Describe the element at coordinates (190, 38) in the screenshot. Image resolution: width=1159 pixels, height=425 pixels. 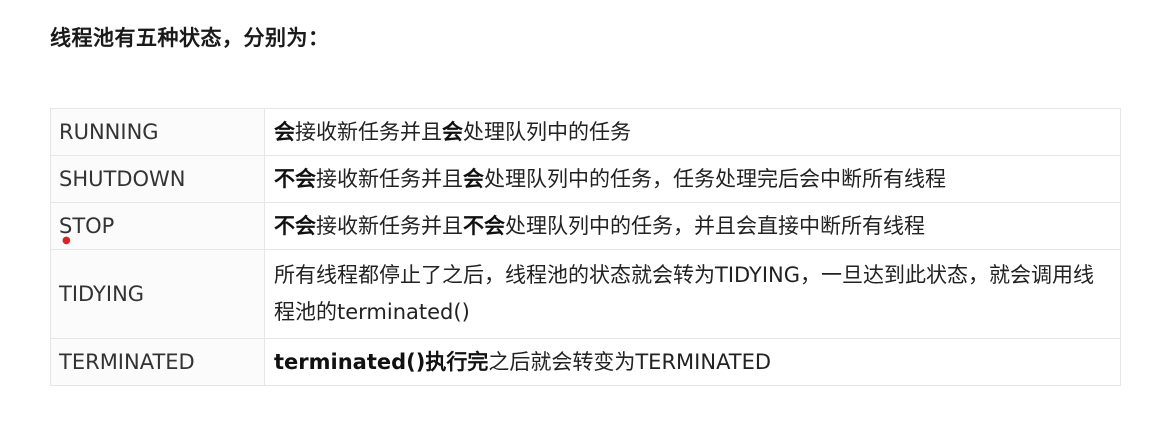
I see `page-title: 线程池有五种状态，分别为：` at that location.